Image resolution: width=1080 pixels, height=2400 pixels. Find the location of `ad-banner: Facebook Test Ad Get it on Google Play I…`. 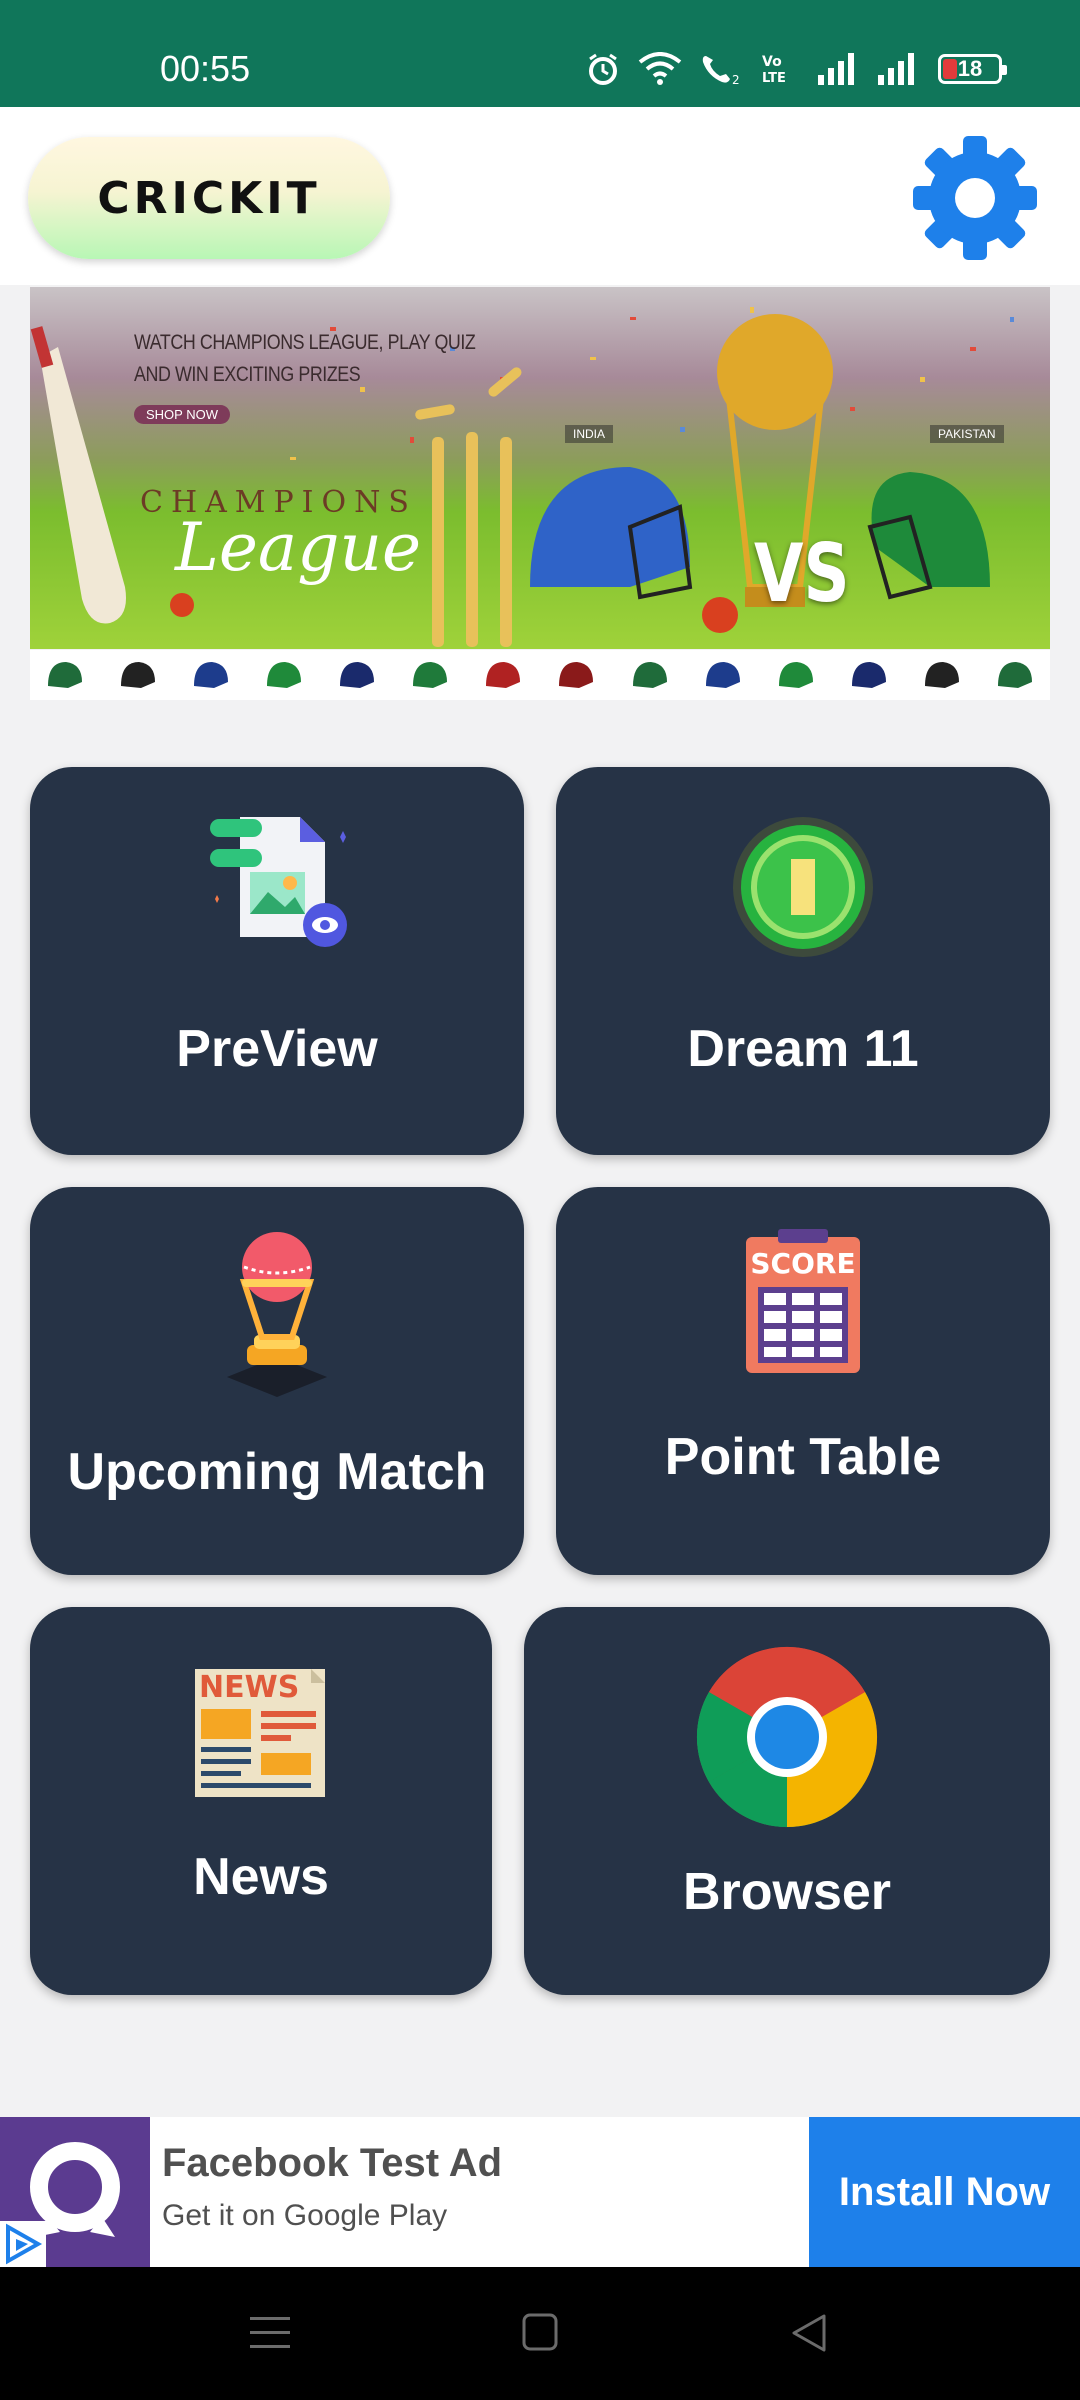

ad-banner: Facebook Test Ad Get it on Google Play I… is located at coordinates (540, 2192).